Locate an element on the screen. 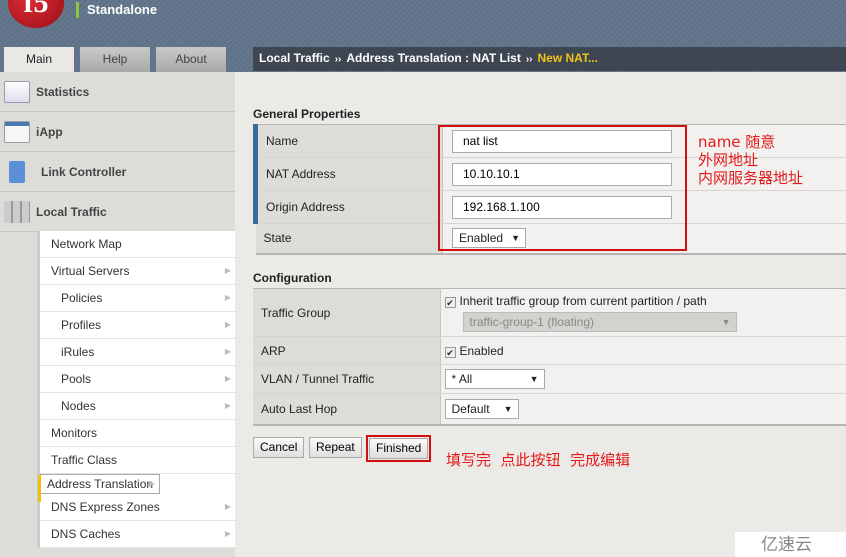 Image resolution: width=846 pixels, height=557 pixels. vlan-select: * All ▼ is located at coordinates (494, 379).